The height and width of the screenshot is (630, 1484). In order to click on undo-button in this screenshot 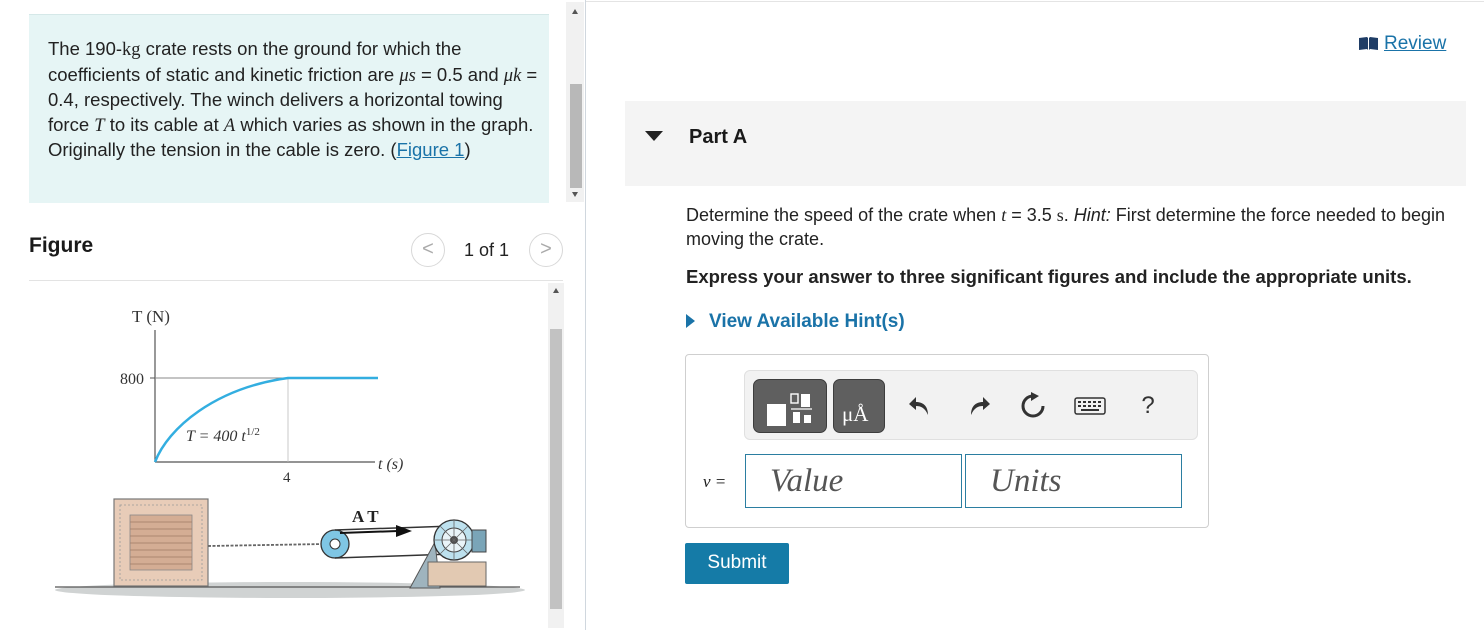, I will do `click(920, 406)`.